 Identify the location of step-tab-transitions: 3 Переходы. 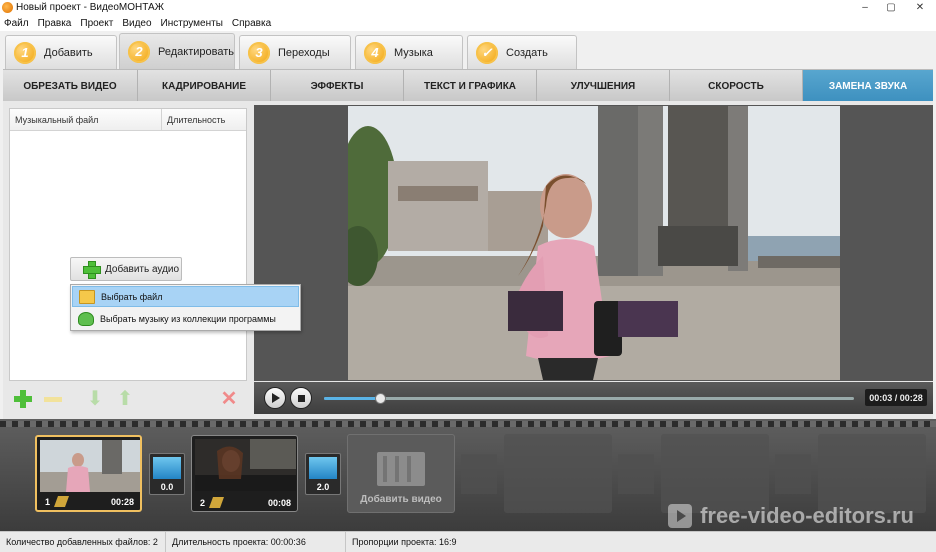
(295, 52).